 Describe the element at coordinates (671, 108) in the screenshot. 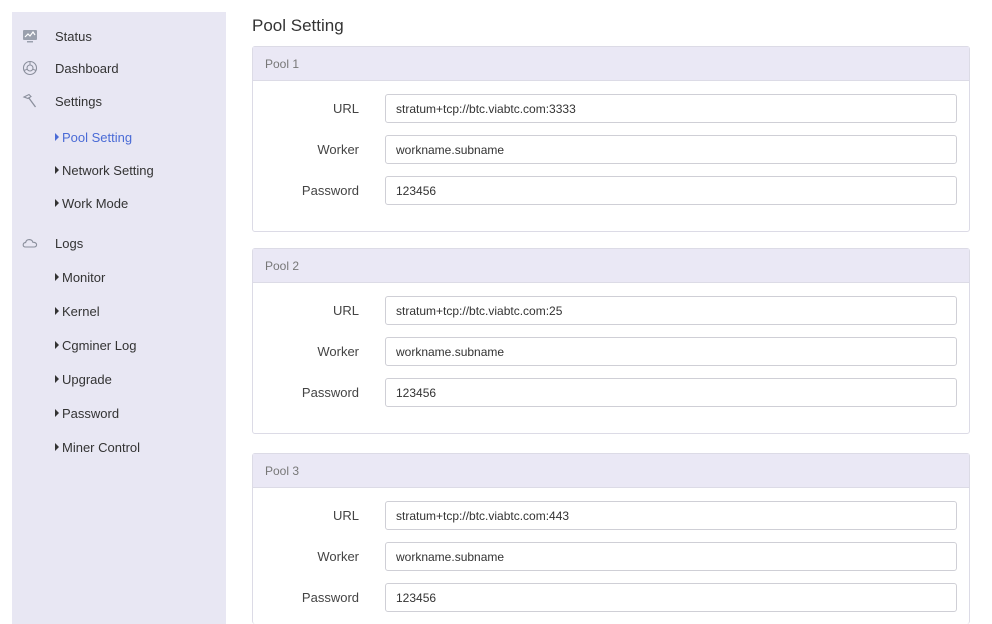

I see `pool1-url-input` at that location.